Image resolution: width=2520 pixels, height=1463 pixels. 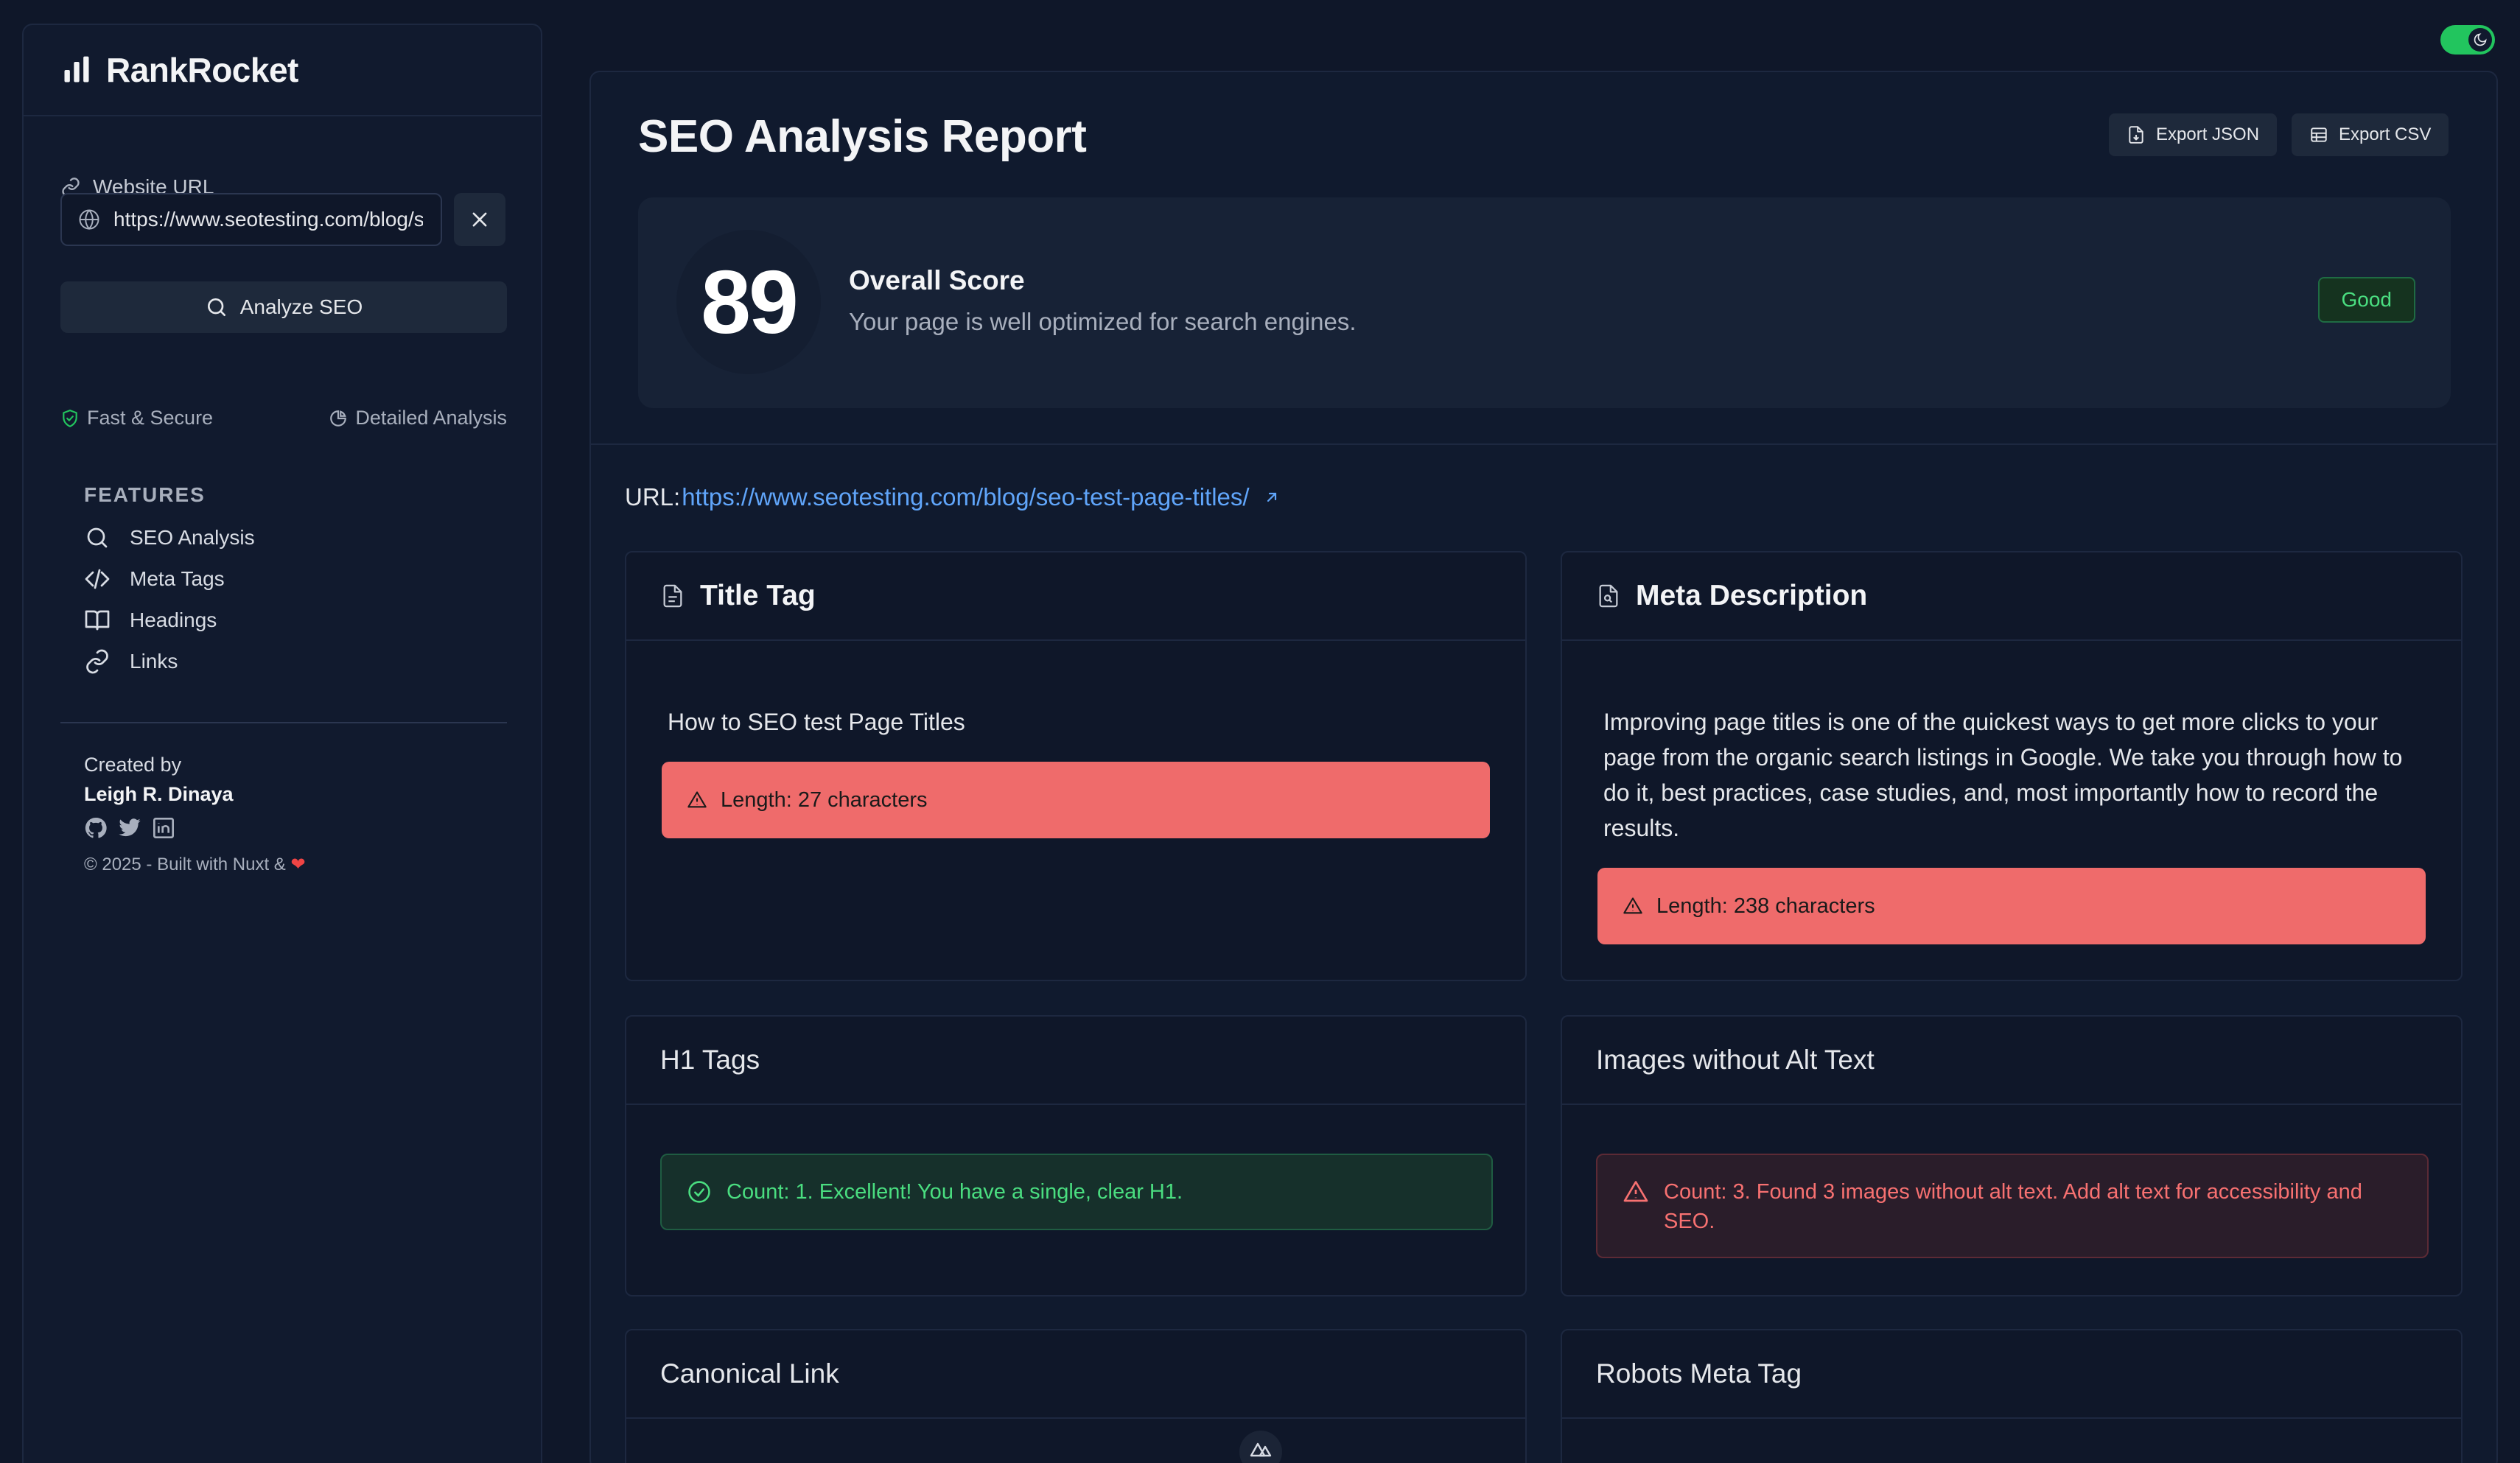 I want to click on page-title: SEO Analysis Report, so click(x=863, y=136).